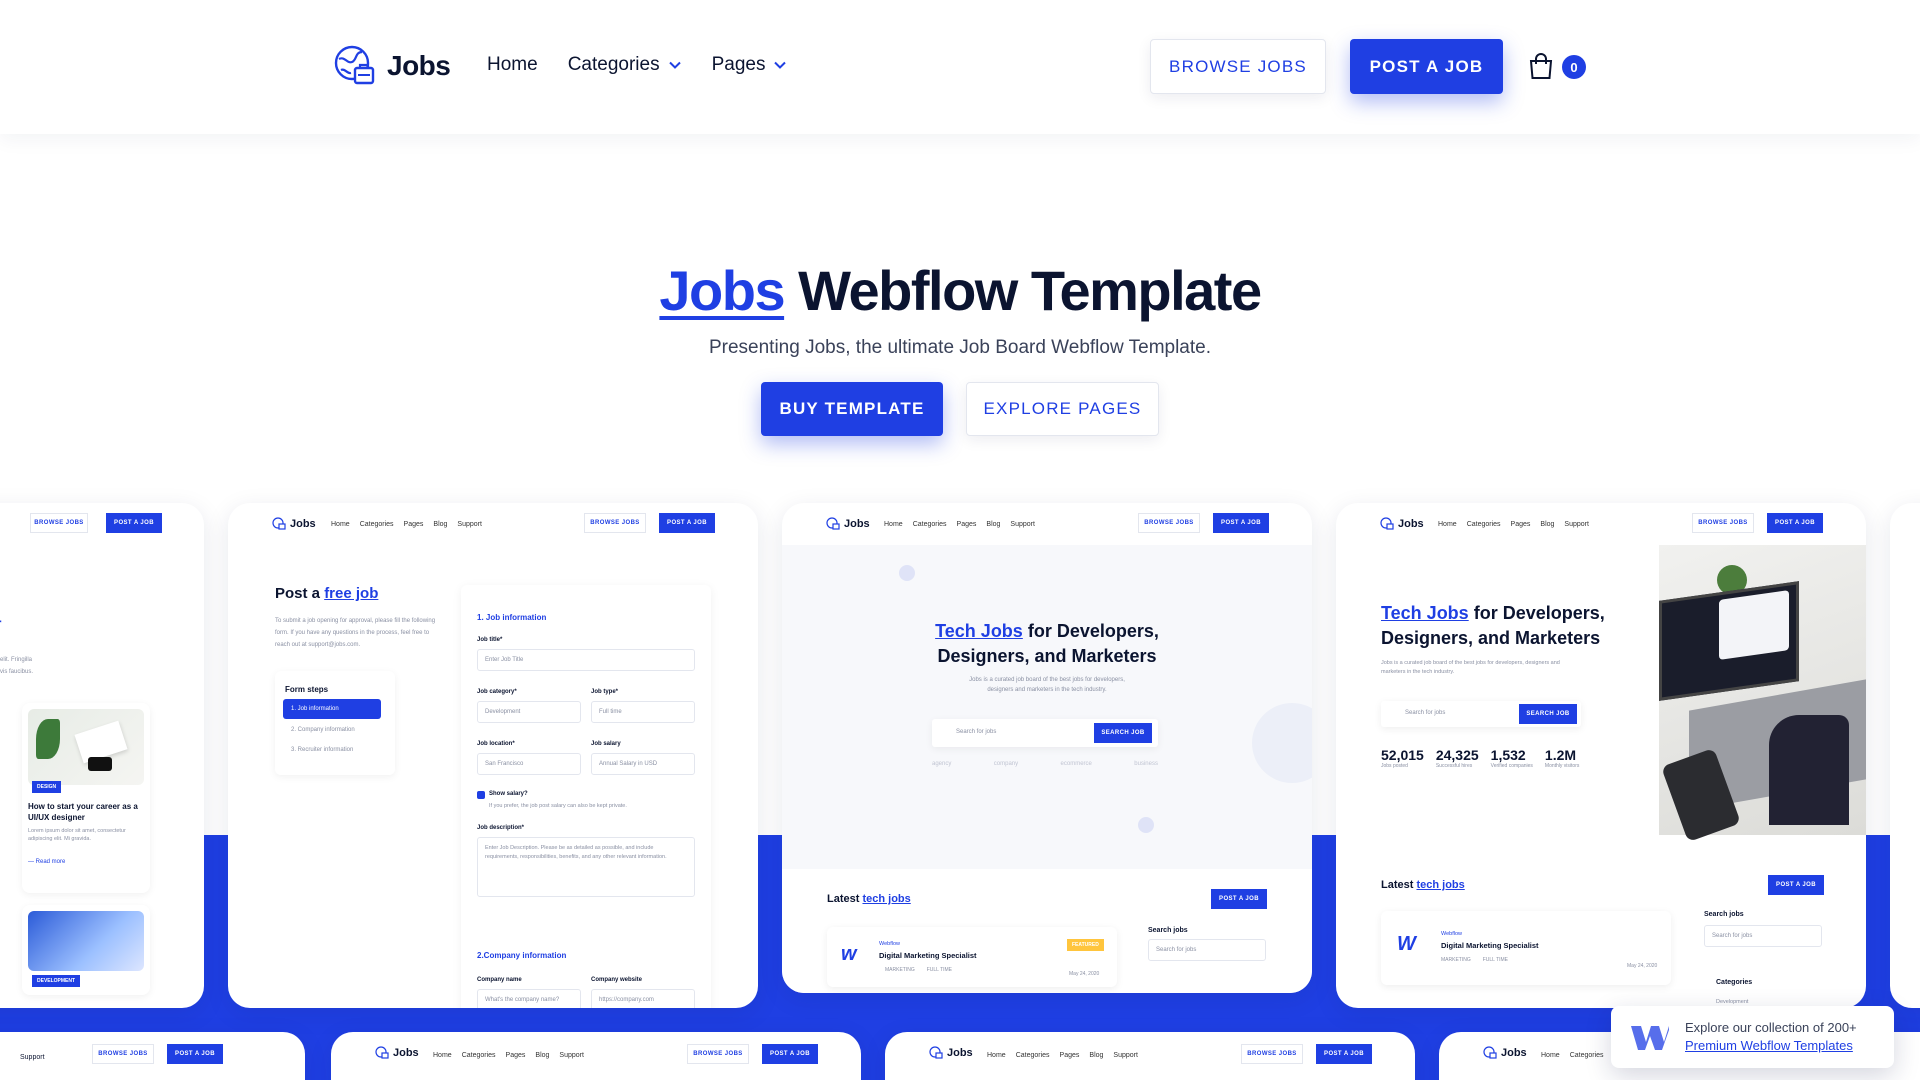 The image size is (1920, 1080). What do you see at coordinates (152, 1056) in the screenshot?
I see `preview-card-row2-1: Support BROWSE JOBS POST A JOB` at bounding box center [152, 1056].